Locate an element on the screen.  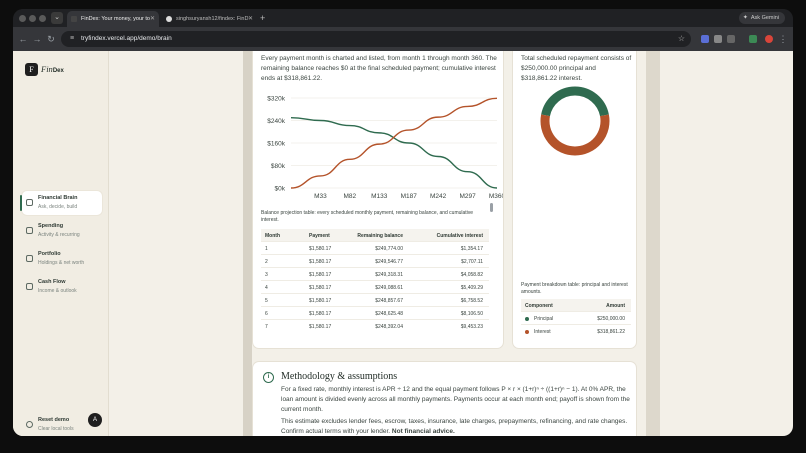
col-header-interest: Cumulative interest is located at coordinates (459, 236).